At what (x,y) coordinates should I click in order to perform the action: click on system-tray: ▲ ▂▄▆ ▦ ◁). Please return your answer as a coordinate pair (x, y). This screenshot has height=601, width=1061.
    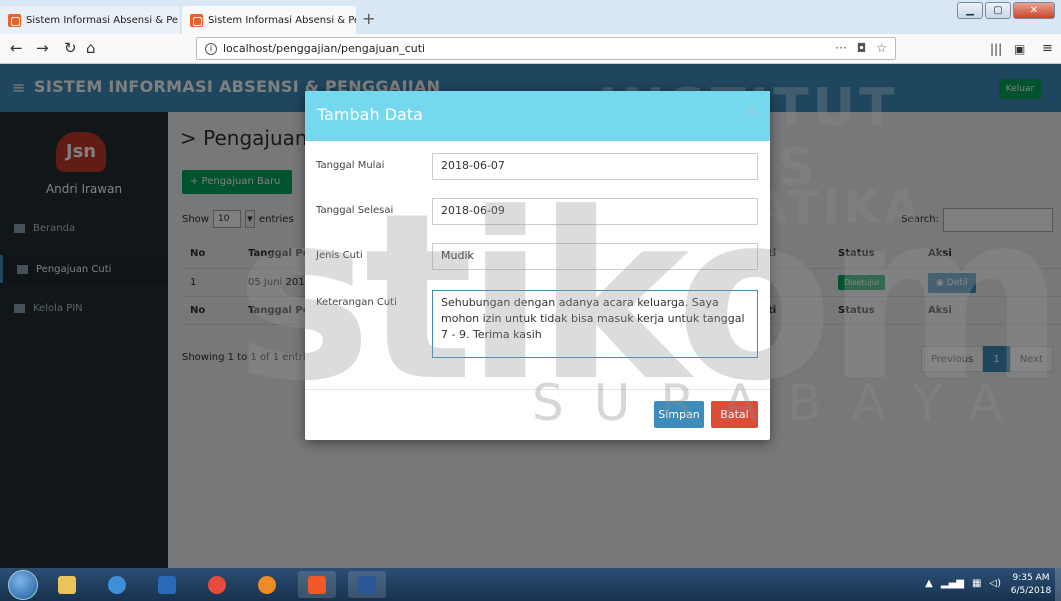
    Looking at the image, I should click on (963, 583).